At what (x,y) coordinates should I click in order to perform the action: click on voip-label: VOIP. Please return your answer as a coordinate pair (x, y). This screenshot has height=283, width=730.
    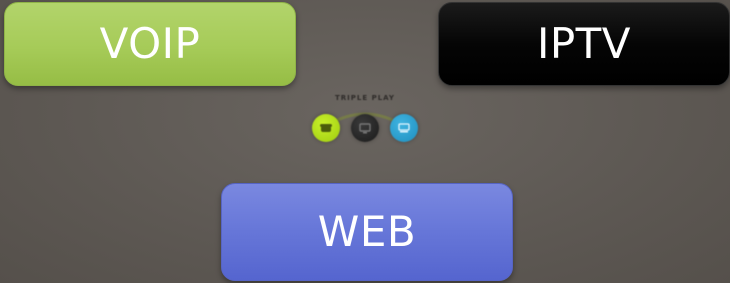
    Looking at the image, I should click on (150, 43).